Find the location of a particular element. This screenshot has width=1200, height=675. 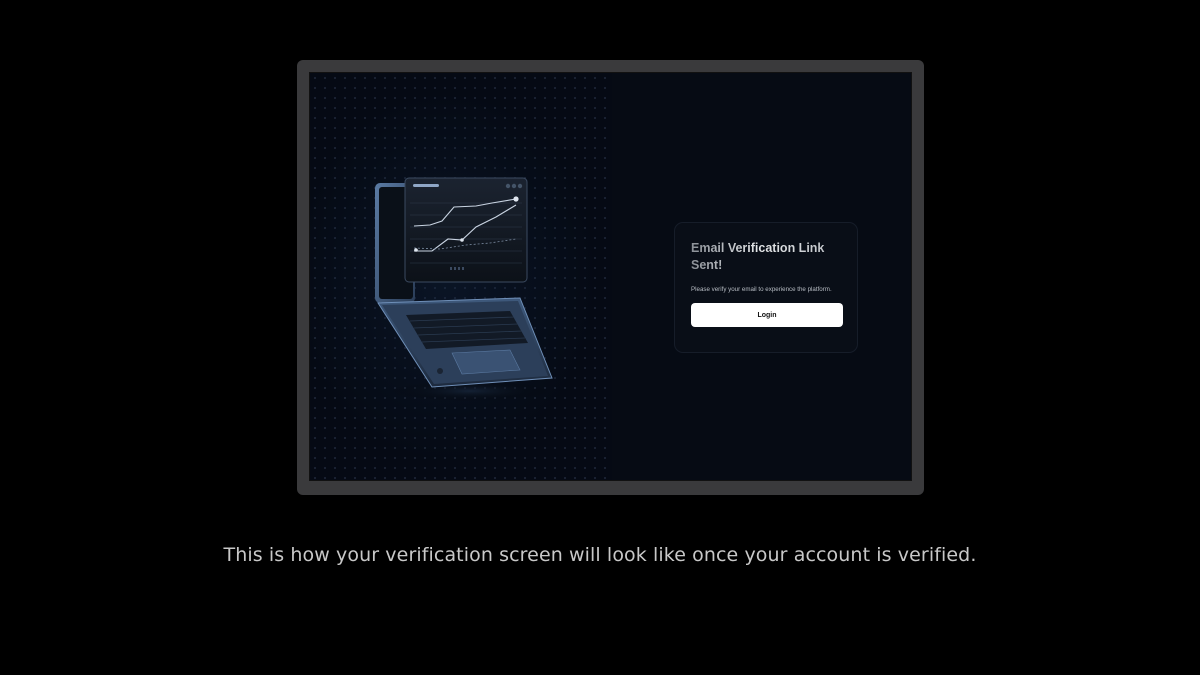

laptop-chart-icon is located at coordinates (464, 289).